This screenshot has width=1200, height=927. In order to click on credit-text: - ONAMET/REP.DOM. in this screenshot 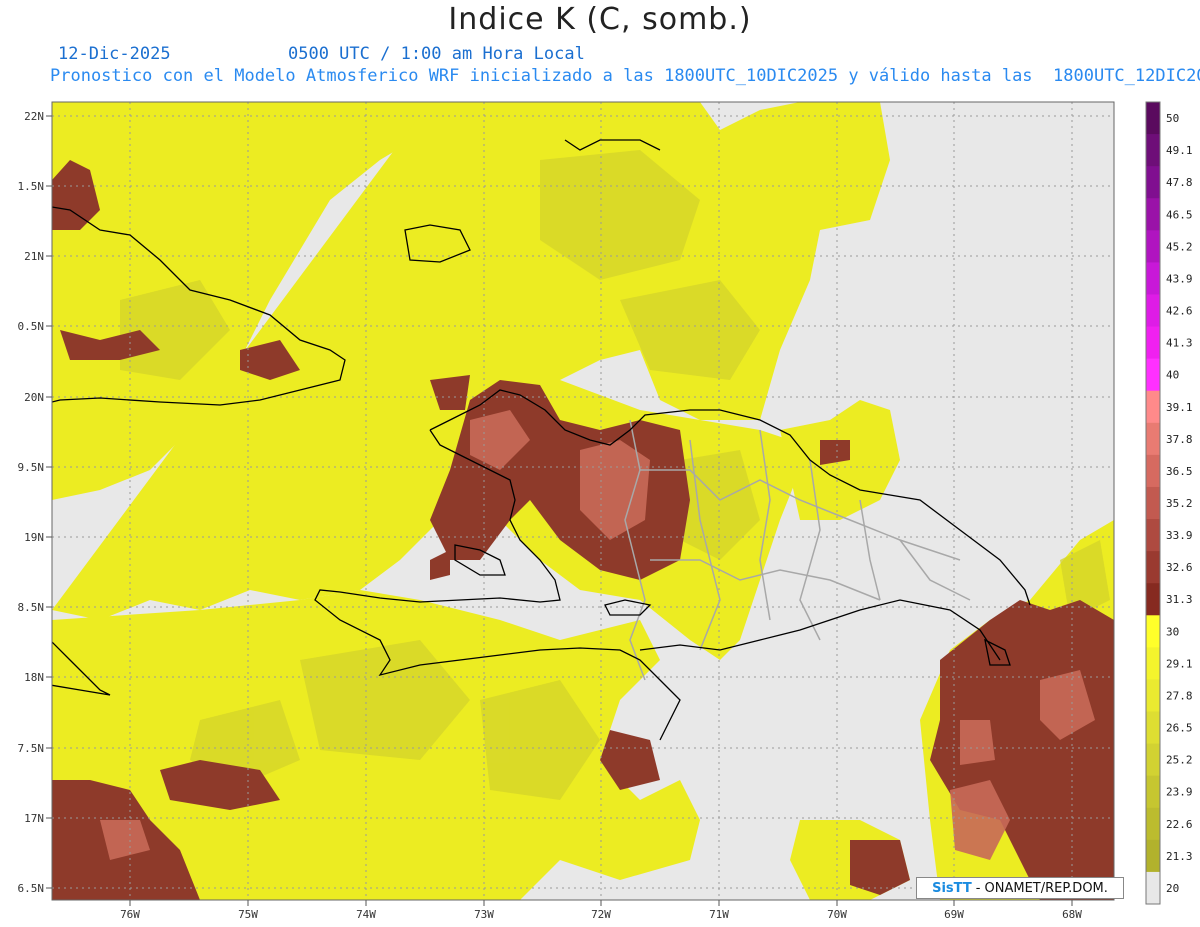, I will do `click(1041, 888)`.